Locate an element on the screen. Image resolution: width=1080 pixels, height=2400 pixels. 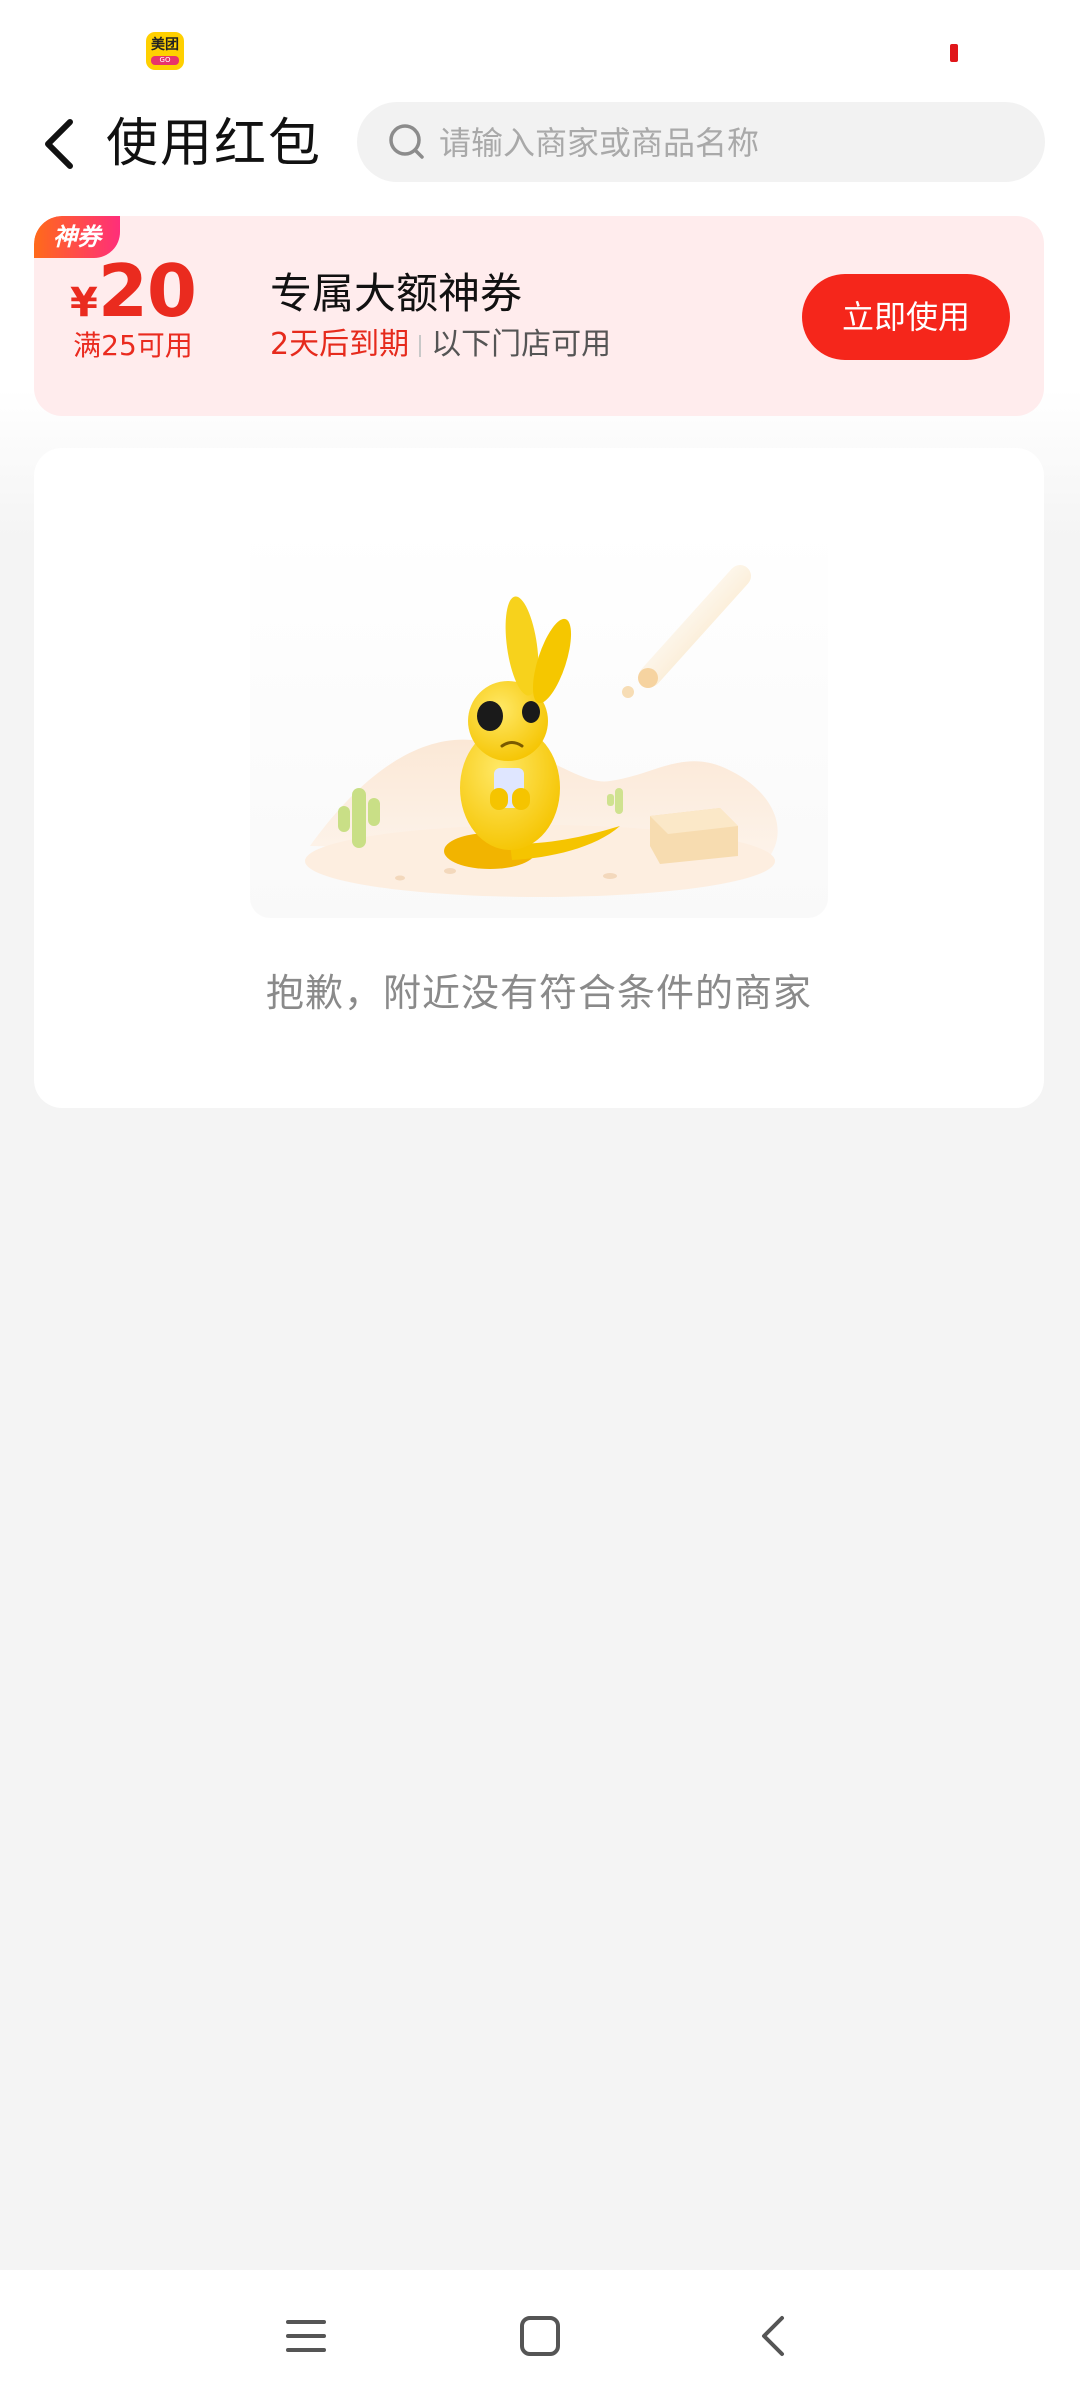
nav-menu-button is located at coordinates (306, 2336).